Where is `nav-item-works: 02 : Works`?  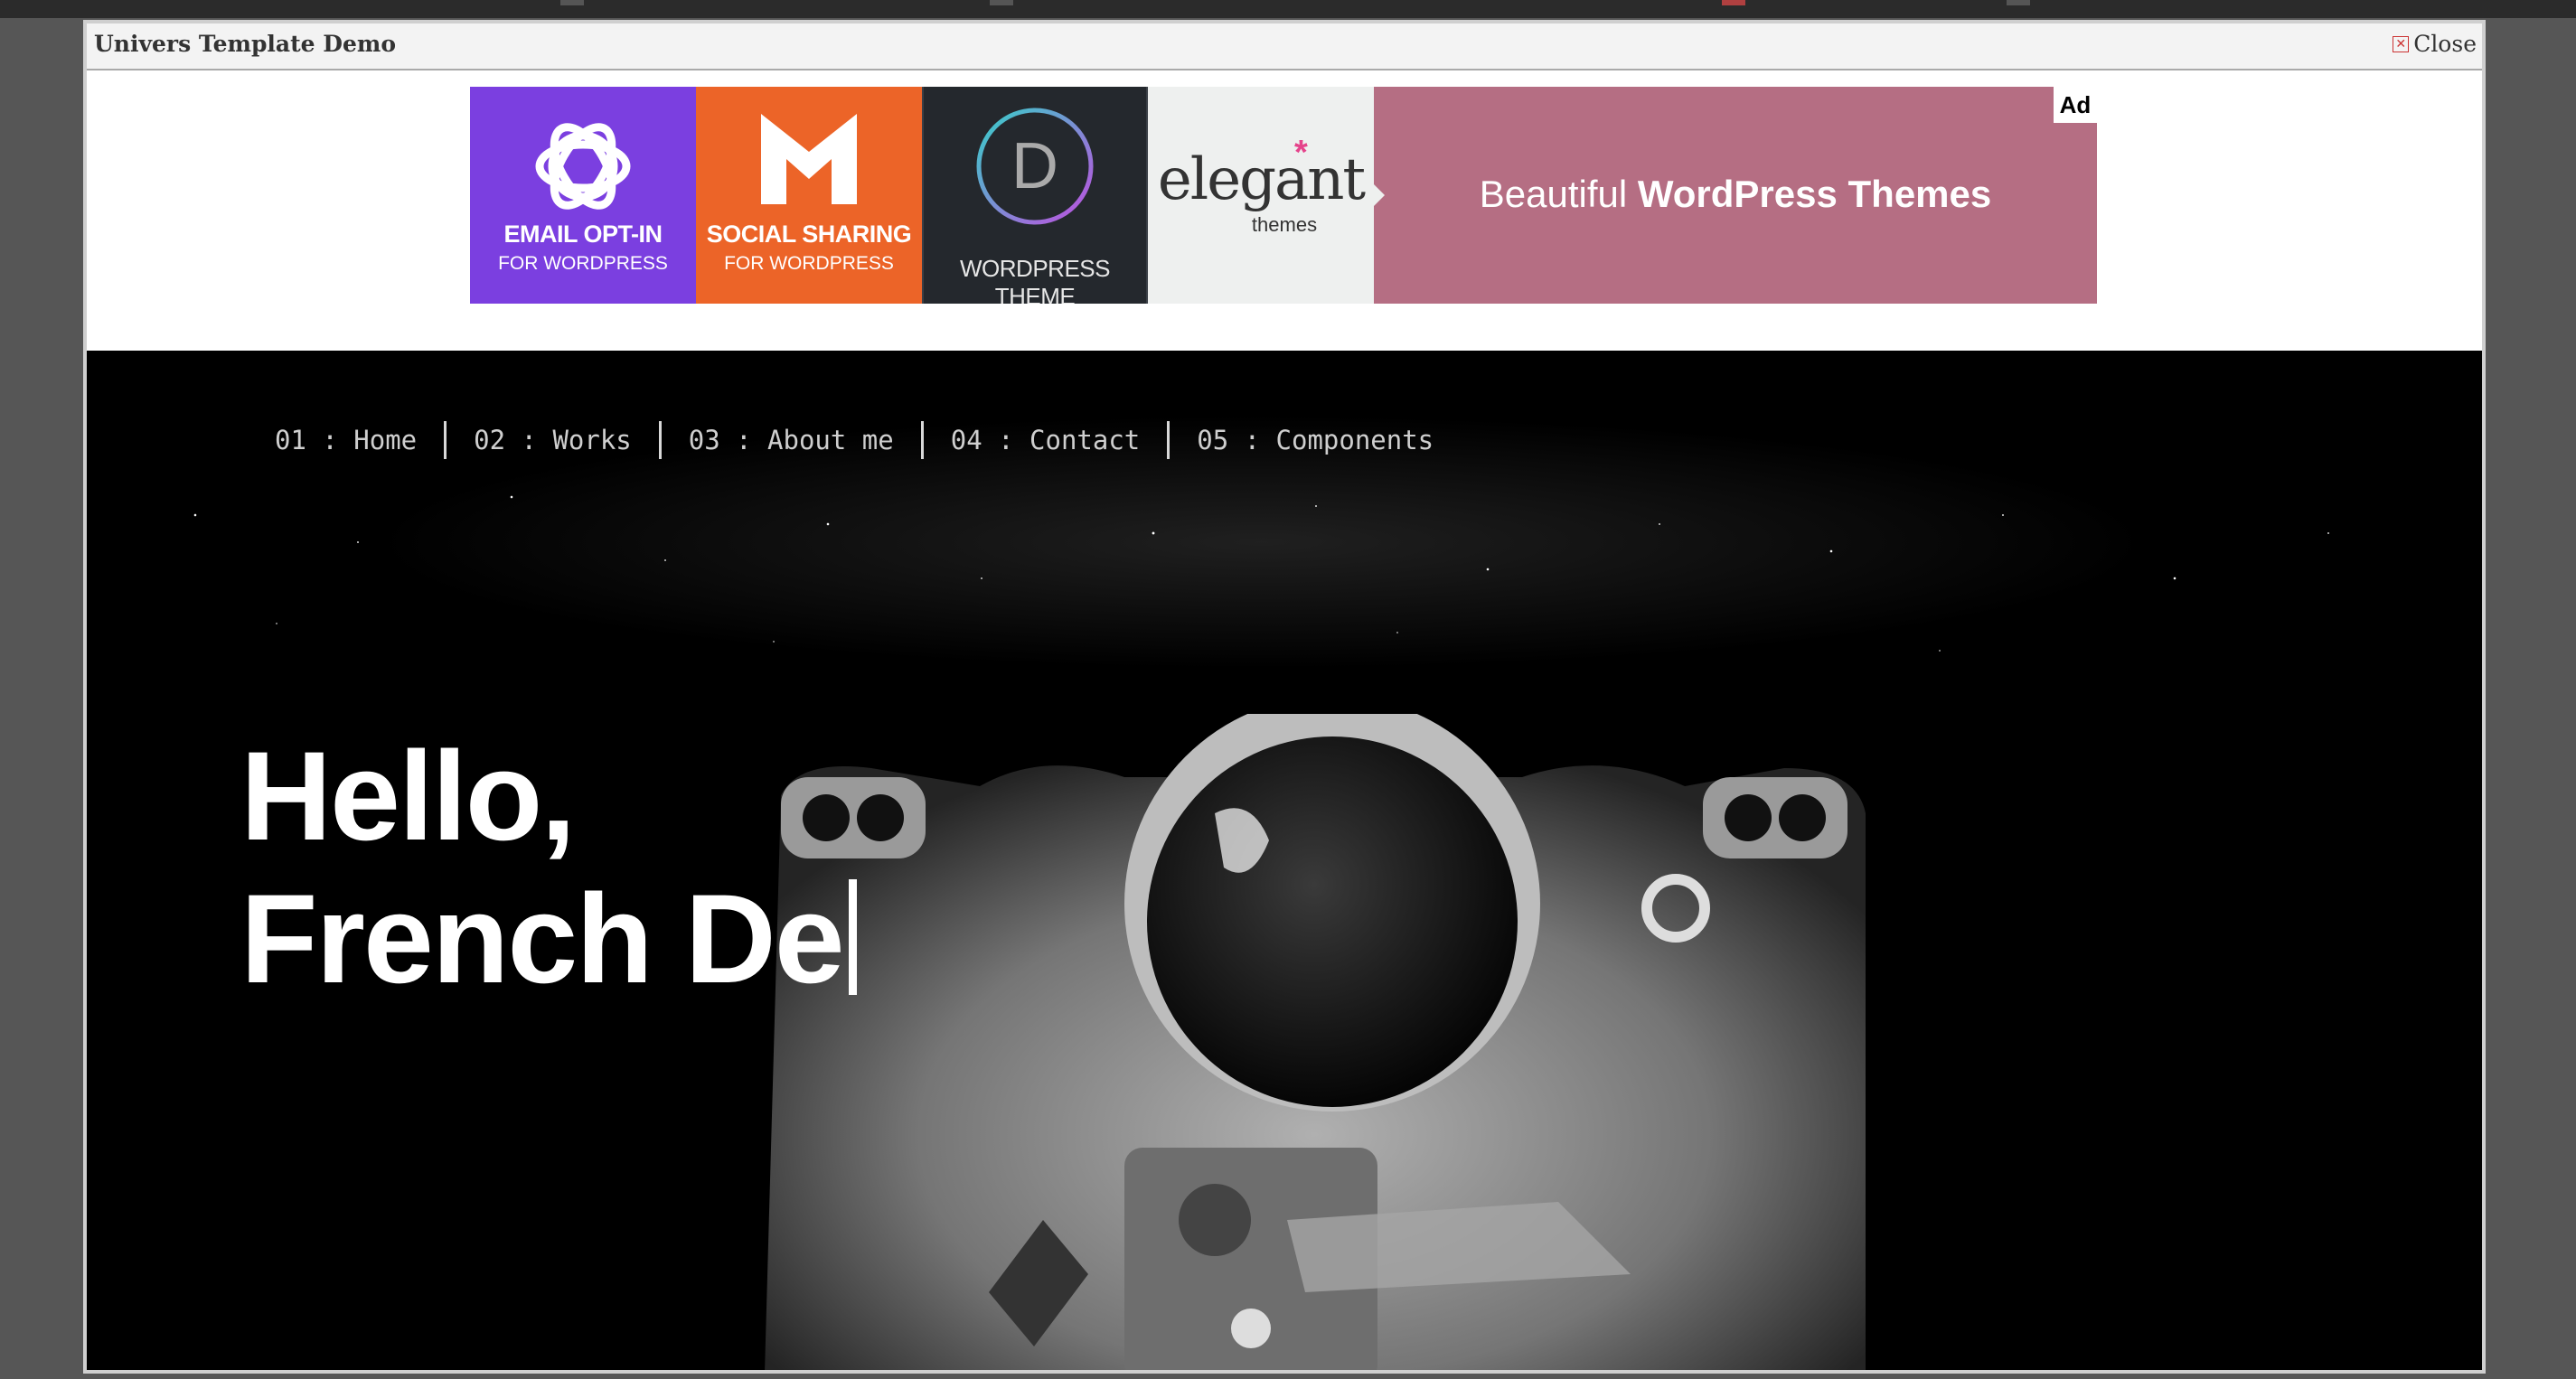
nav-item-works: 02 : Works is located at coordinates (553, 440).